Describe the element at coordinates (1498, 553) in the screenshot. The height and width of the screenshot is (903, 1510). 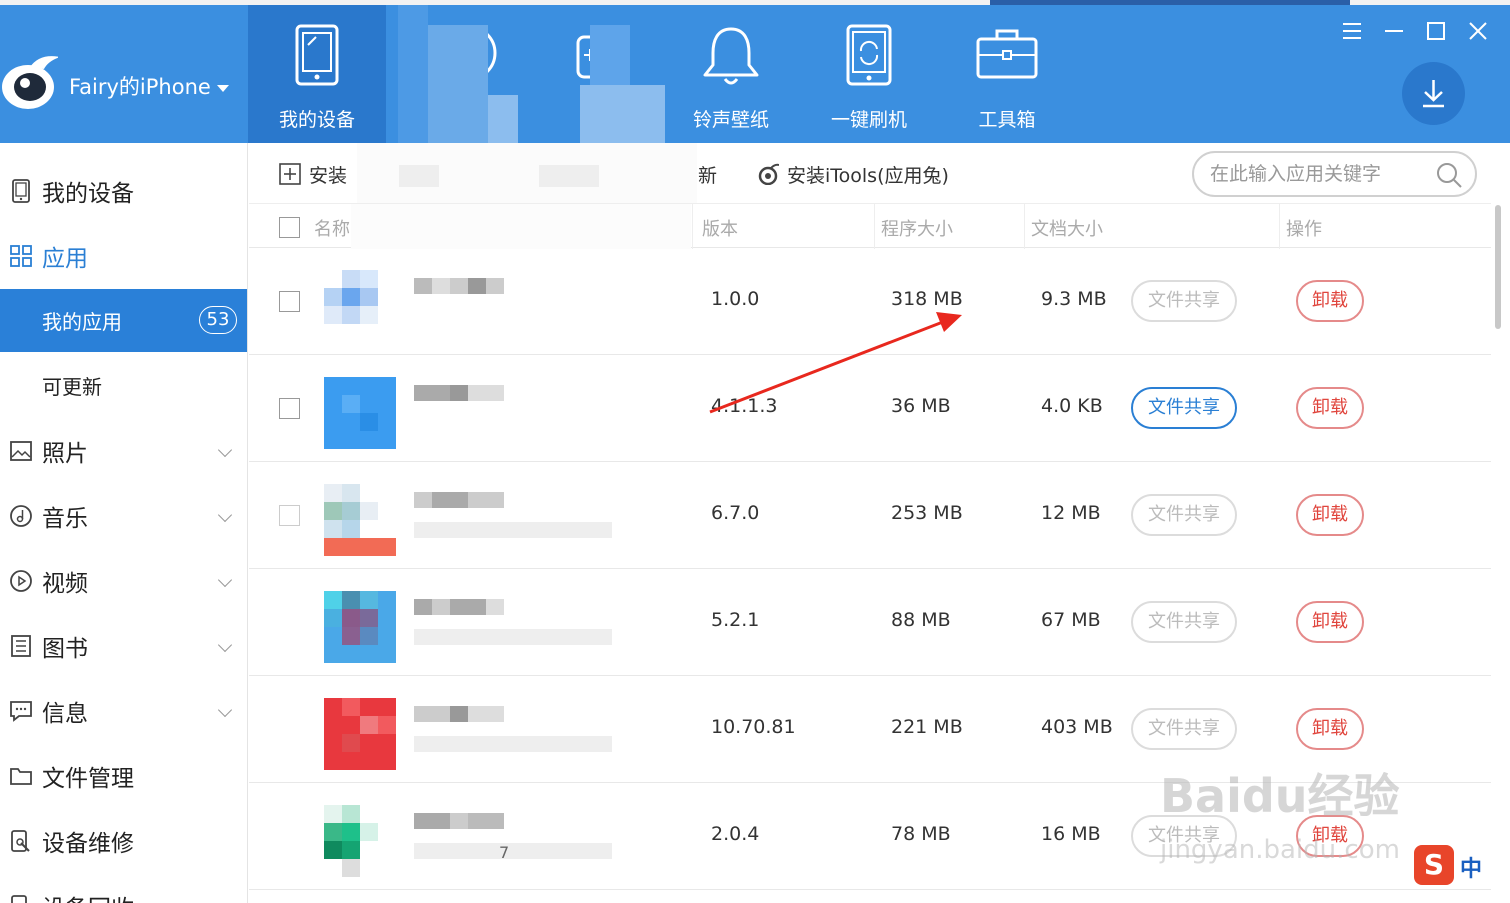
I see `scrollbar` at that location.